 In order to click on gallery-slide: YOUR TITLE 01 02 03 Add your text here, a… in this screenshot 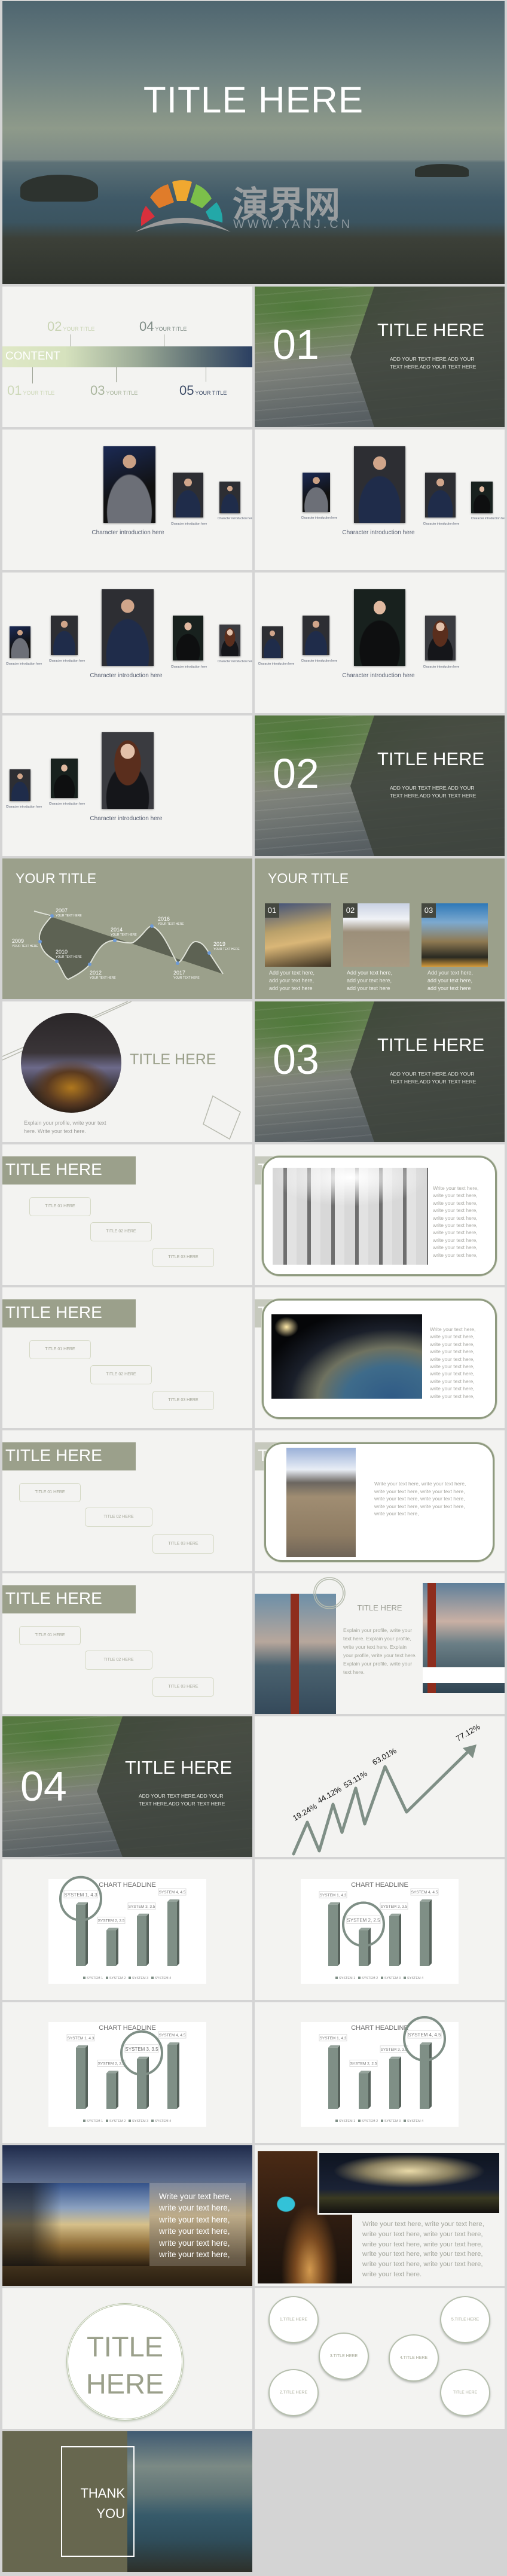, I will do `click(380, 928)`.